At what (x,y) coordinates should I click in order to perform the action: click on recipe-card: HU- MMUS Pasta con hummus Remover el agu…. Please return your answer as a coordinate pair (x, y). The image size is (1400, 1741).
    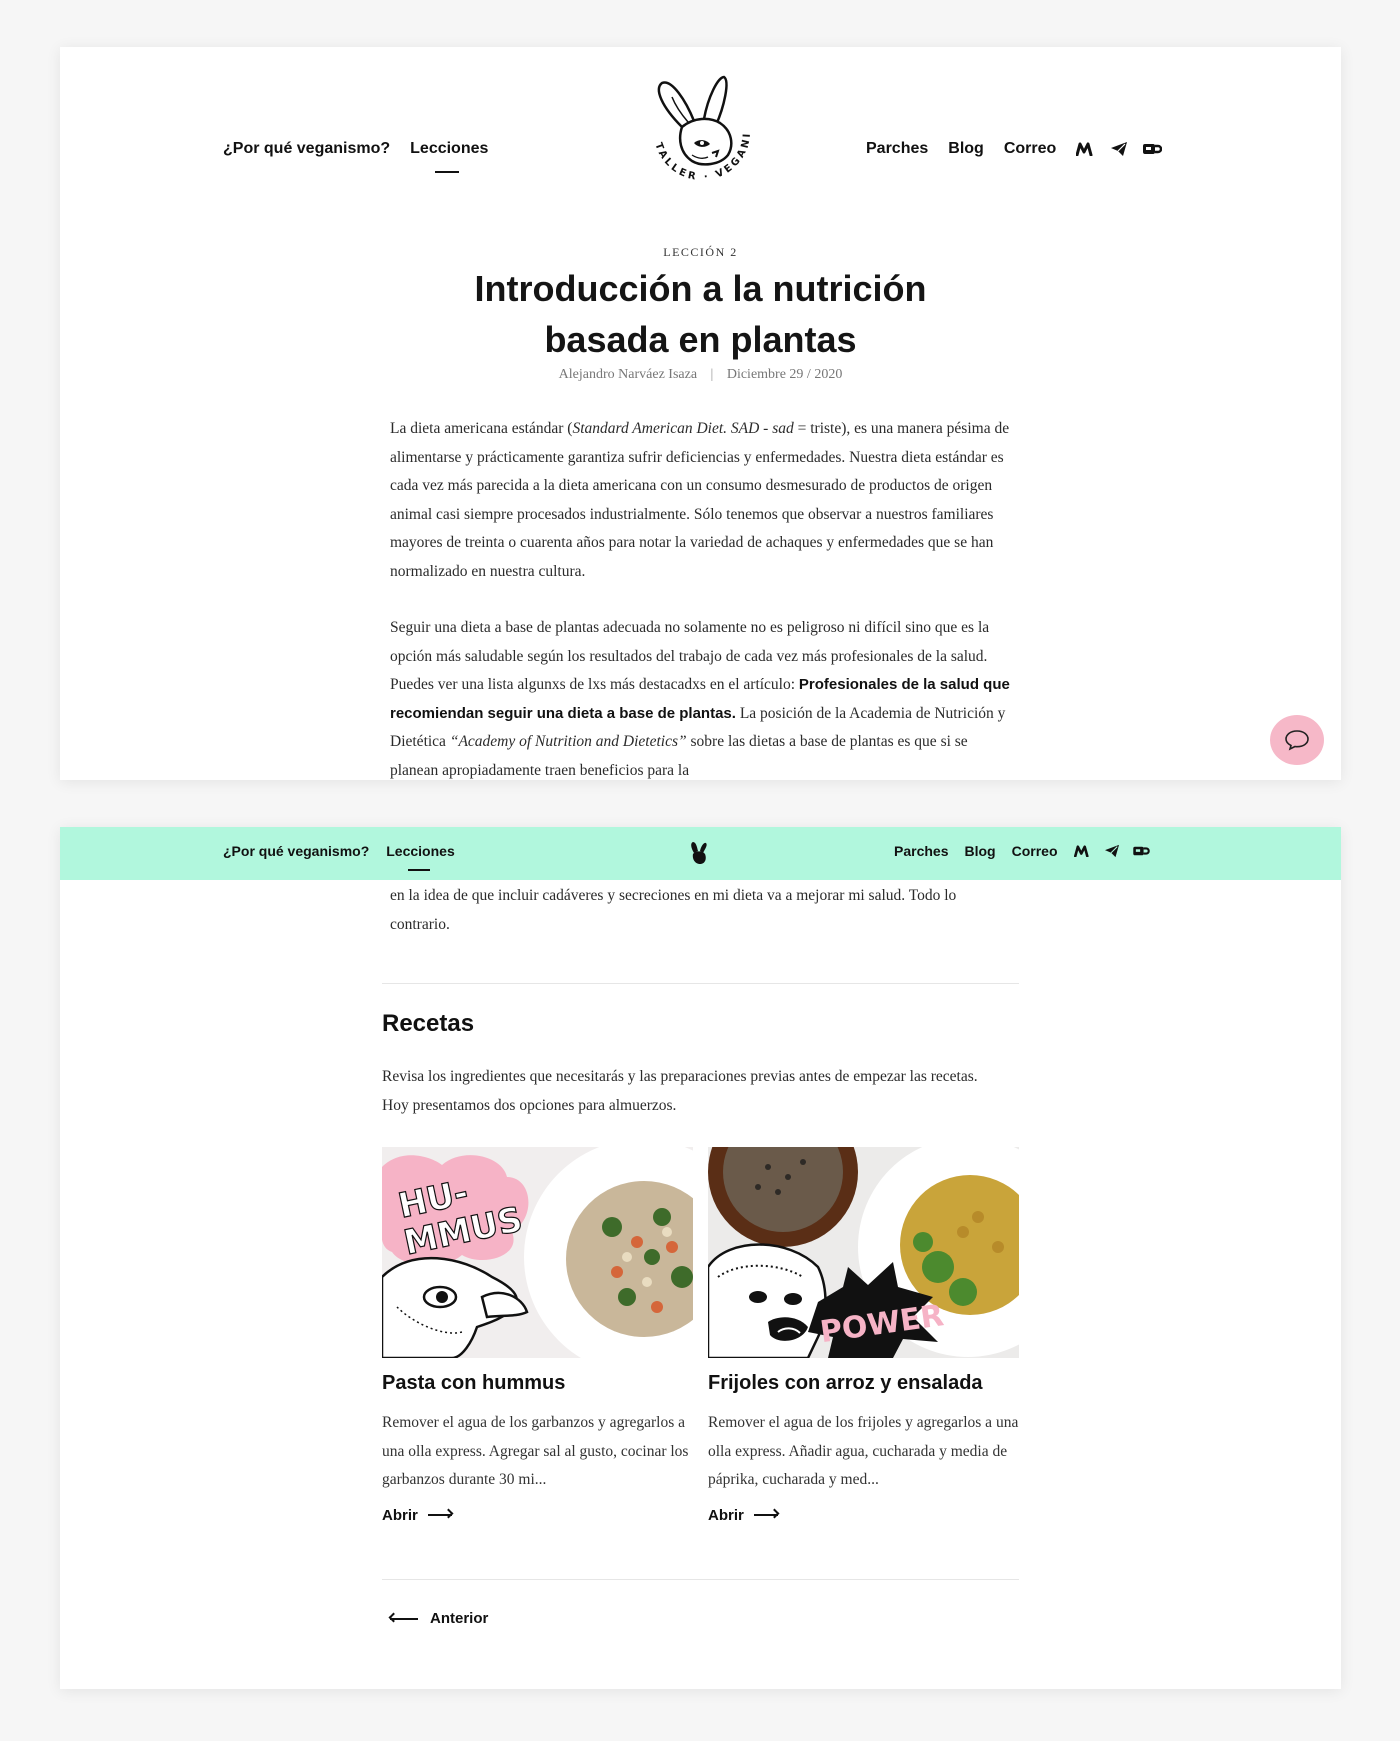
    Looking at the image, I should click on (537, 1335).